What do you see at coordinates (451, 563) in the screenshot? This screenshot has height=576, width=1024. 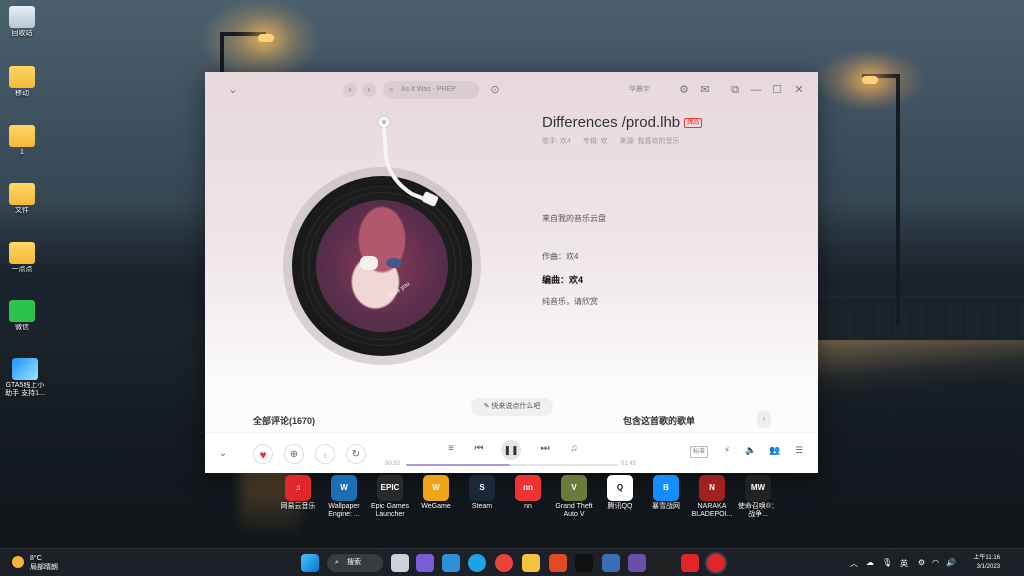 I see `desktop-icon` at bounding box center [451, 563].